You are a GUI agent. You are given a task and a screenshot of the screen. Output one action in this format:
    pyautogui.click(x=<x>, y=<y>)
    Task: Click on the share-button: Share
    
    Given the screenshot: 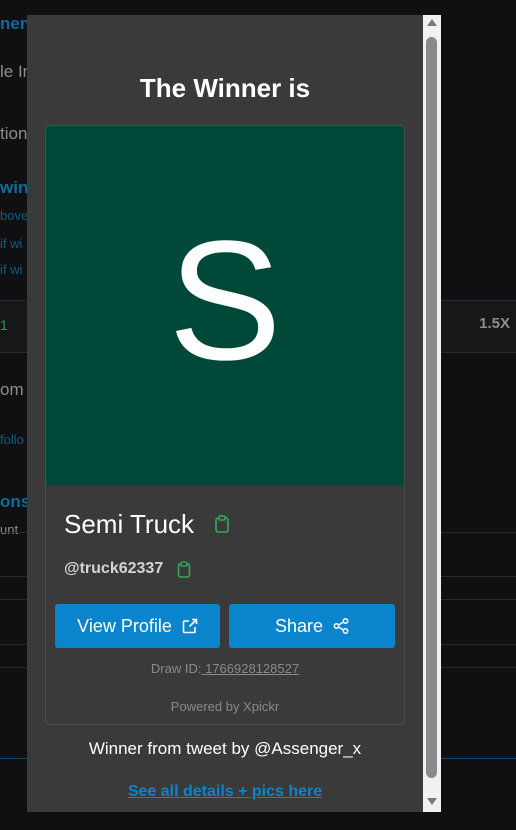 What is the action you would take?
    pyautogui.click(x=312, y=626)
    